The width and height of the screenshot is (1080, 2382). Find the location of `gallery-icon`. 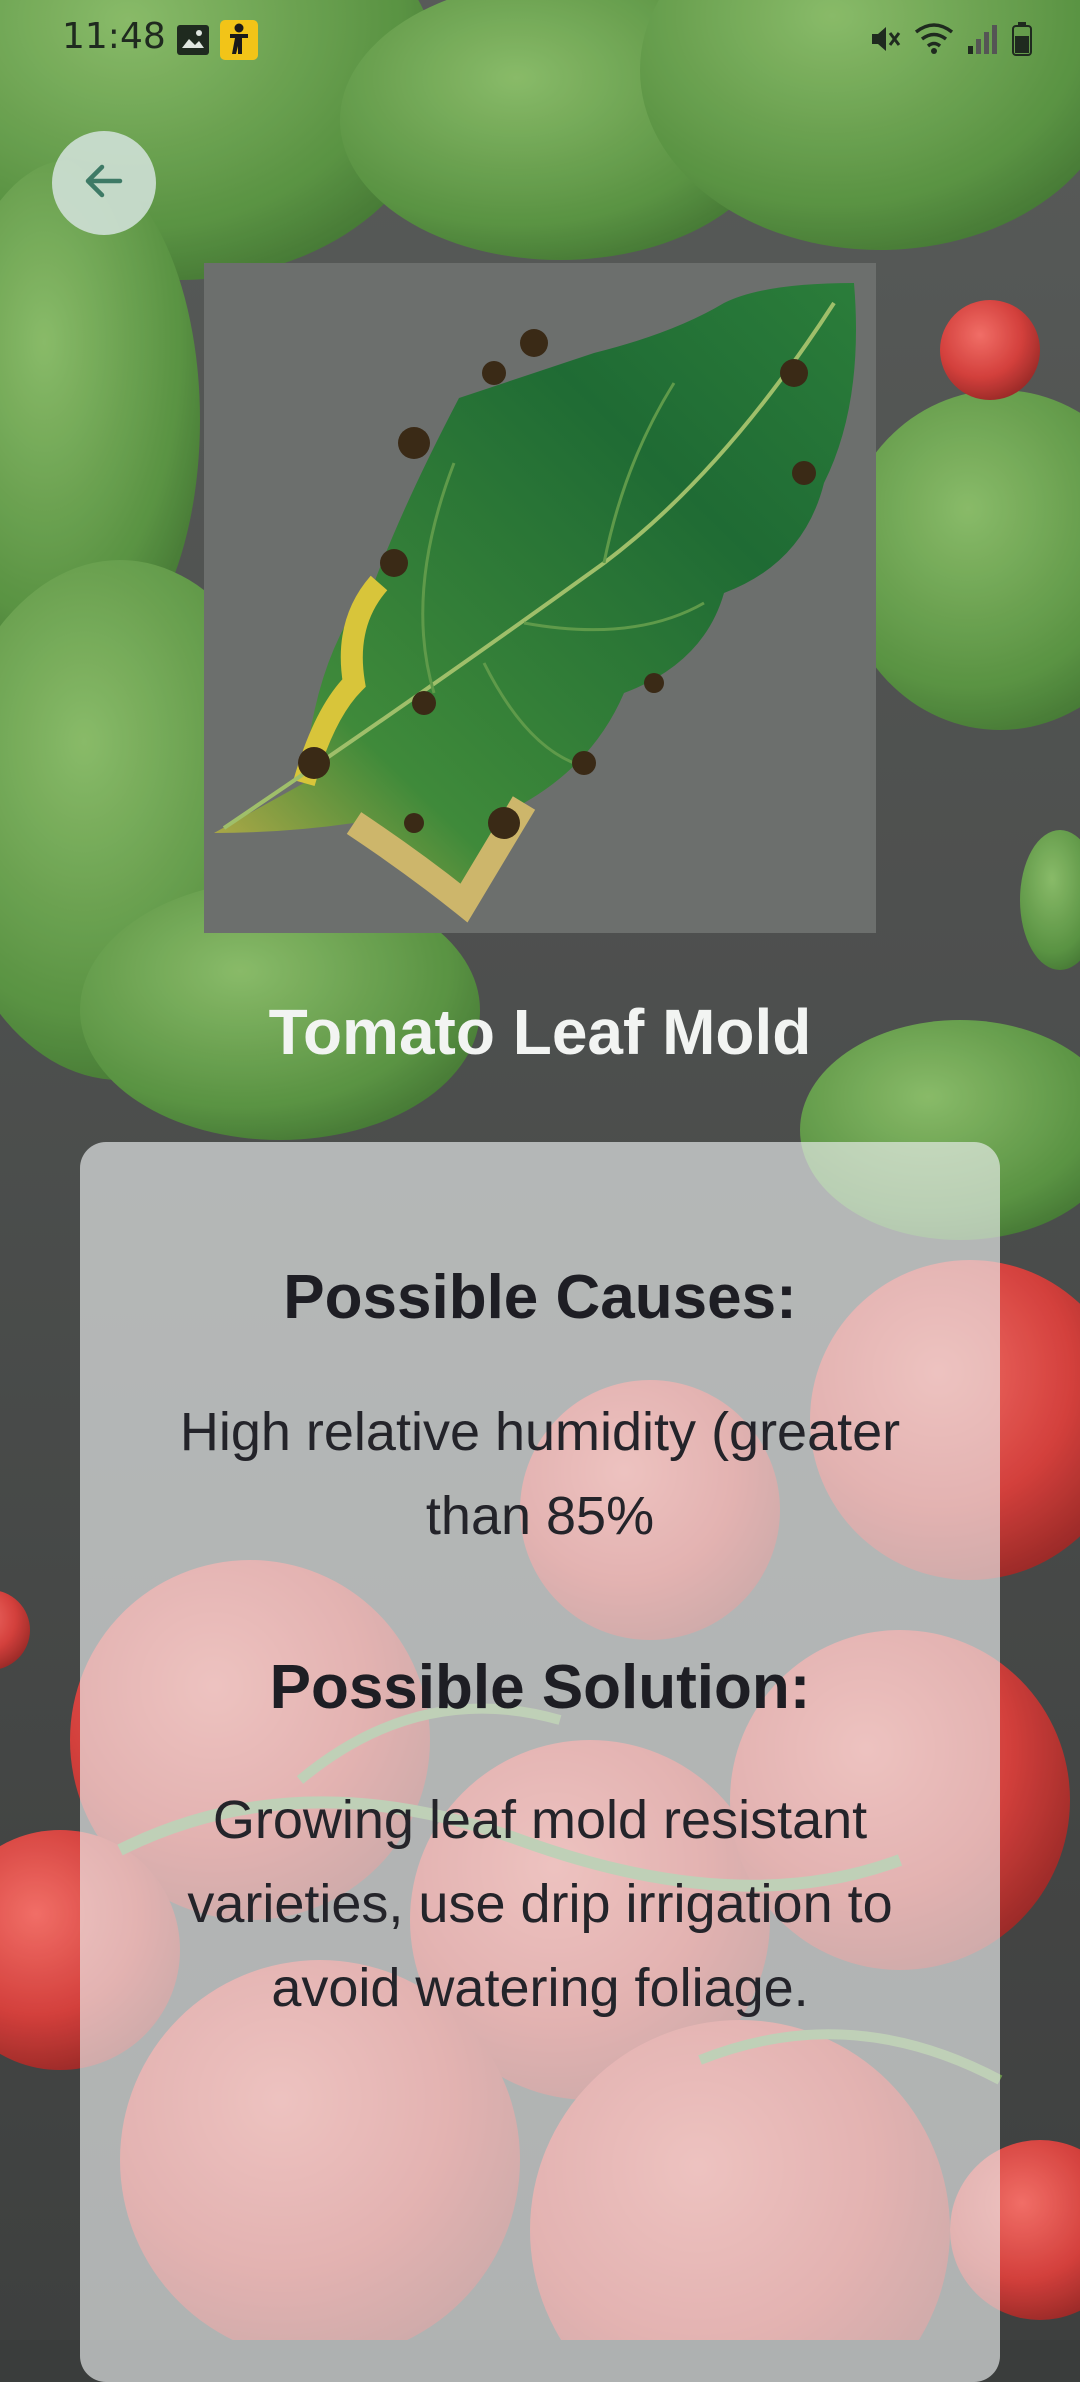

gallery-icon is located at coordinates (193, 42).